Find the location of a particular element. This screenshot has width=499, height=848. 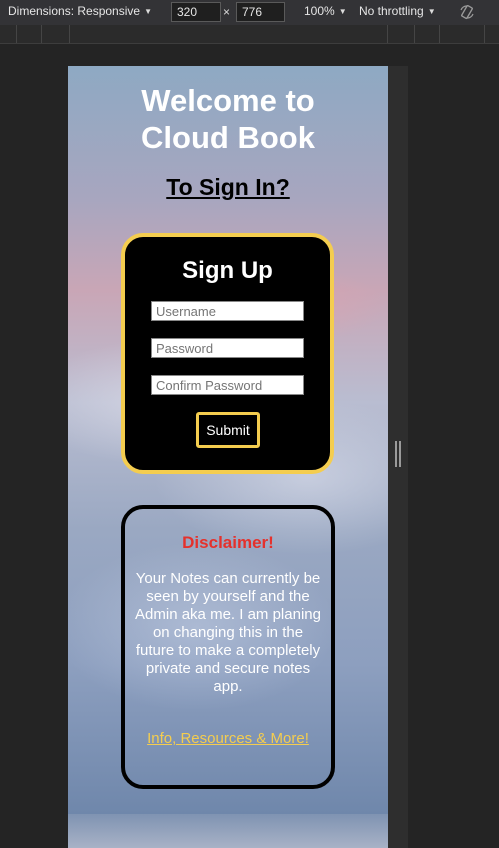

throttling-dropdown: No throttling ▼ is located at coordinates (397, 11).